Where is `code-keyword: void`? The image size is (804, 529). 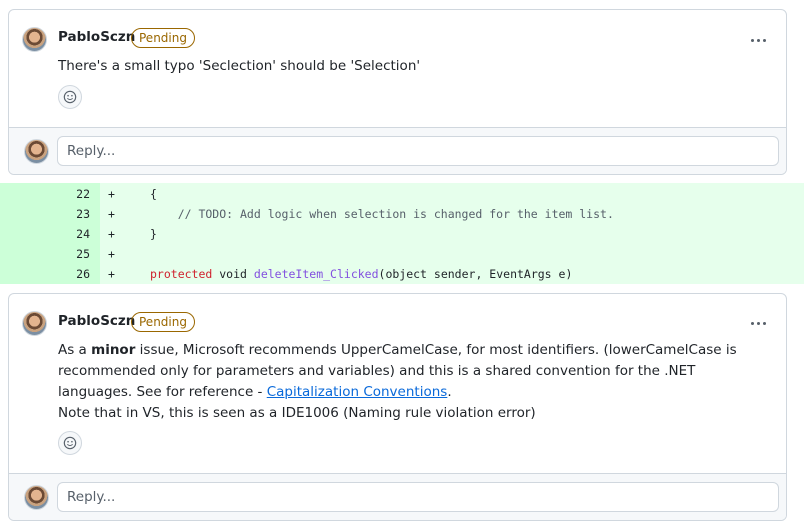 code-keyword: void is located at coordinates (233, 274).